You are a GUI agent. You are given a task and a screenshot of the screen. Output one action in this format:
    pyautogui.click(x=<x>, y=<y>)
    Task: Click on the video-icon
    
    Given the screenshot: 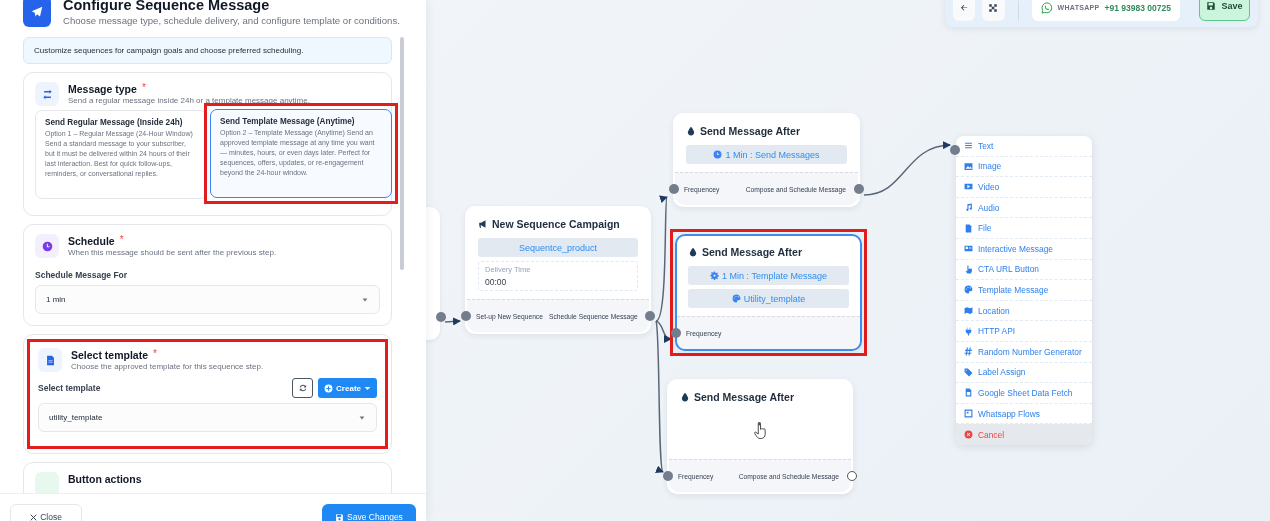 What is the action you would take?
    pyautogui.click(x=968, y=187)
    